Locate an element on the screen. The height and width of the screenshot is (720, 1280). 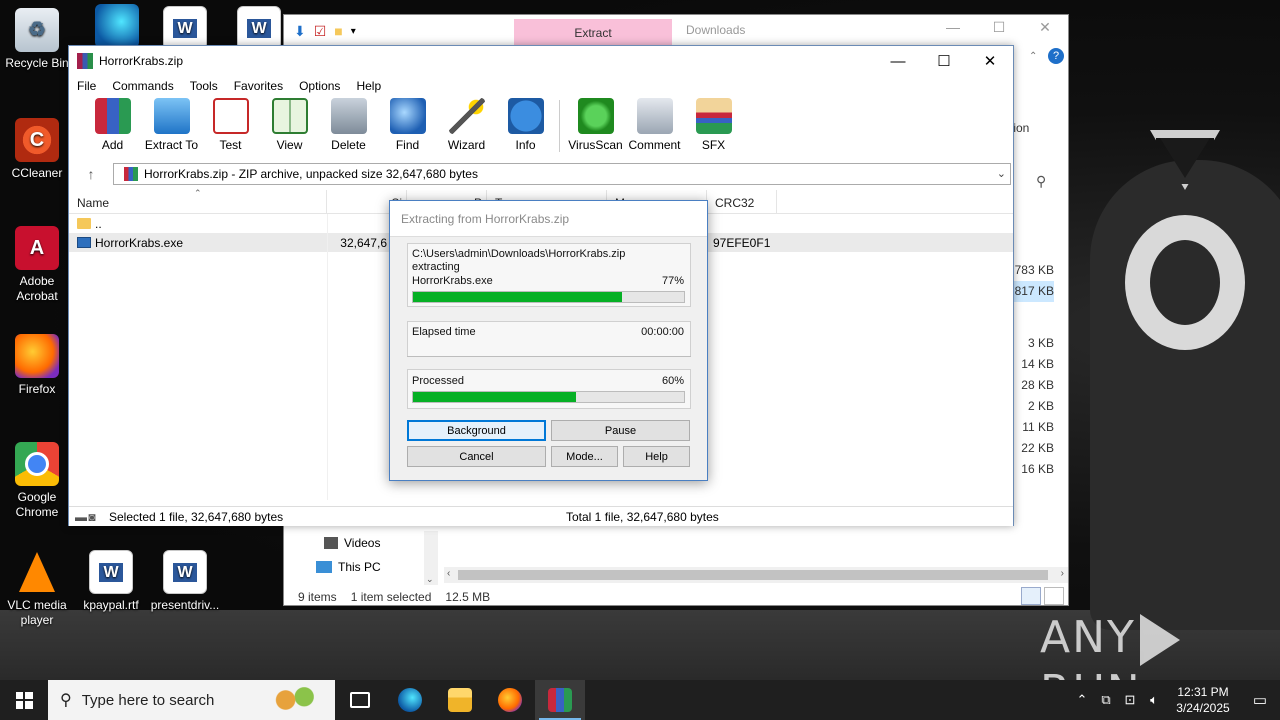
desktop-icon-vlc: VLC media player is located at coordinates (37, 589).